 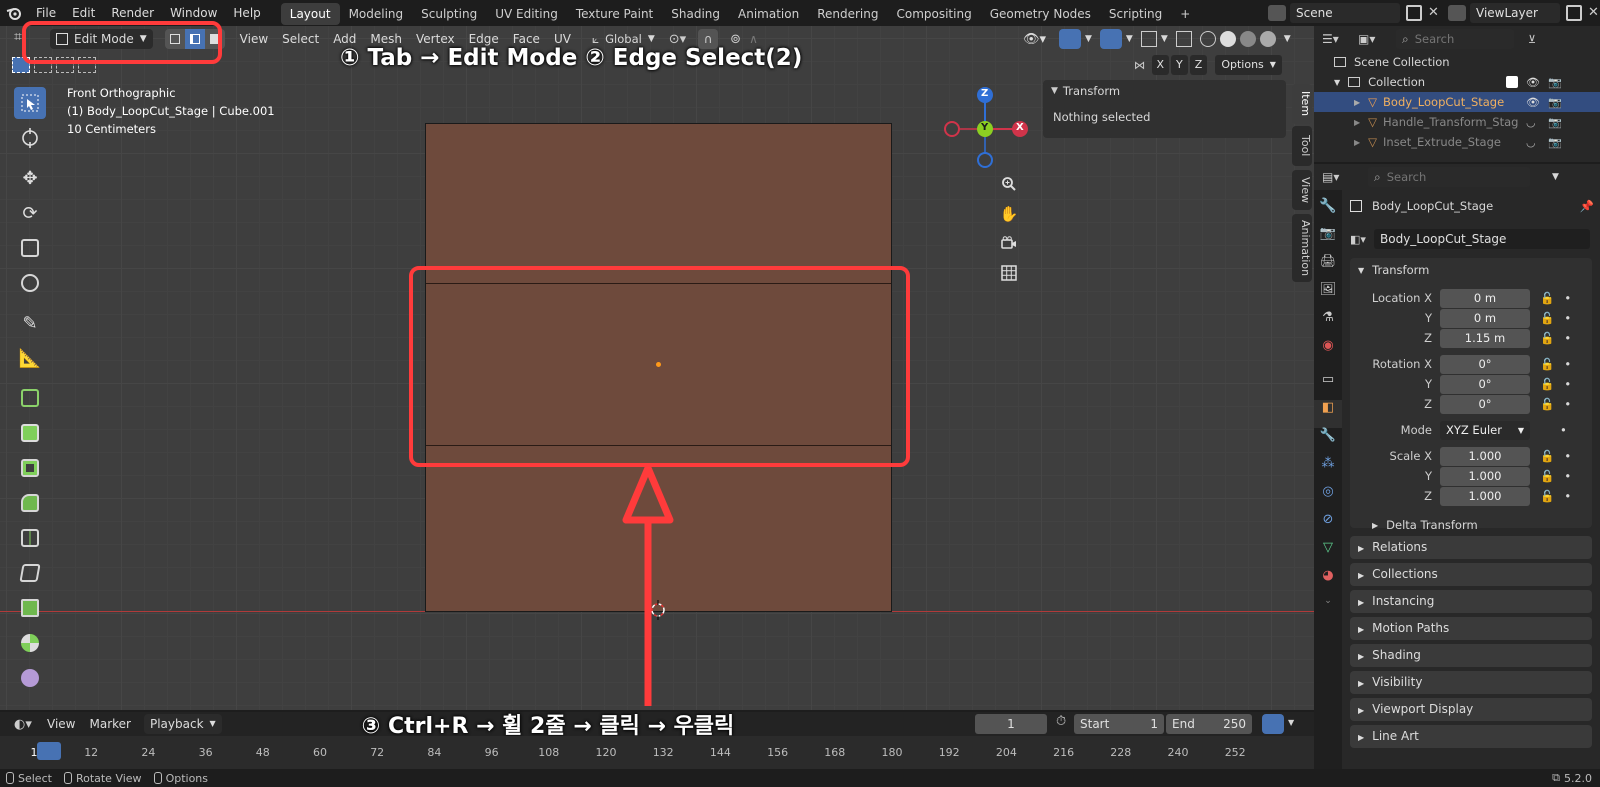 What do you see at coordinates (1011, 724) in the screenshot?
I see `current-frame-field: 1` at bounding box center [1011, 724].